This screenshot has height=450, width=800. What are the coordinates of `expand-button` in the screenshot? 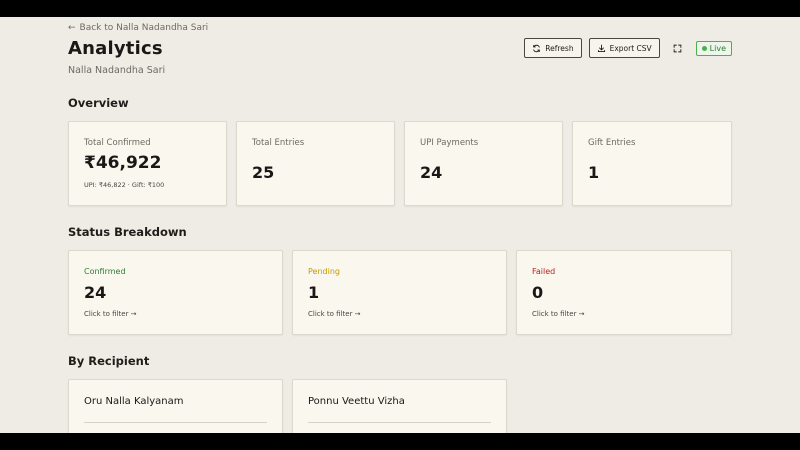 It's located at (678, 48).